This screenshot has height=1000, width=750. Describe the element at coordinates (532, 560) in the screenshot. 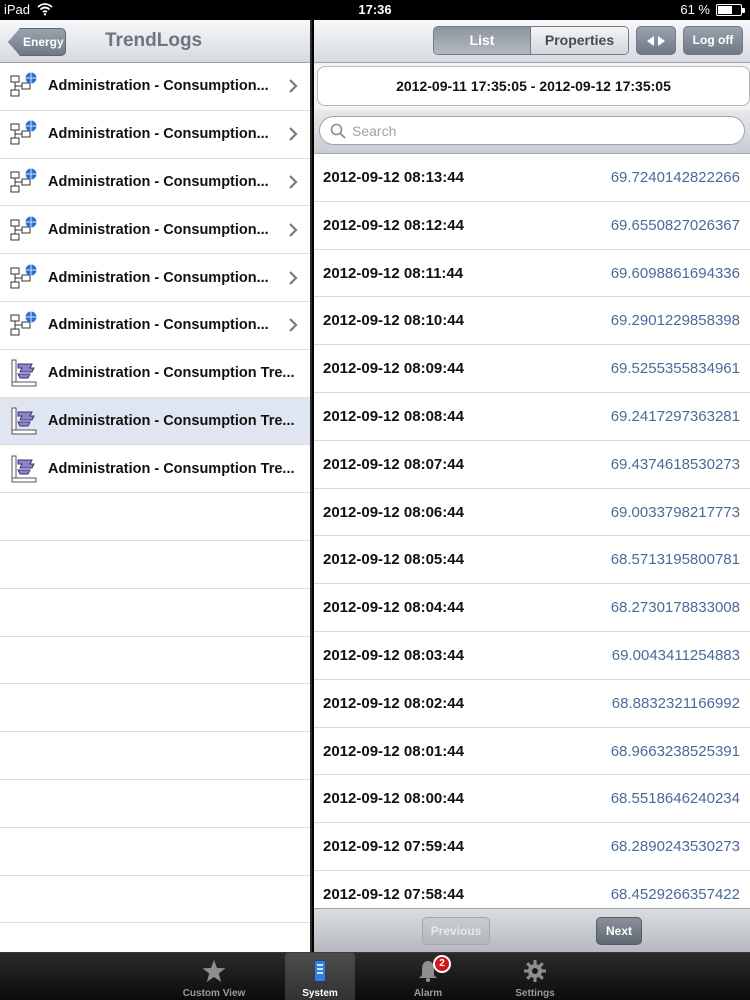

I see `record-row: 2012-09-12 08:05:44 68.5713195800781` at that location.